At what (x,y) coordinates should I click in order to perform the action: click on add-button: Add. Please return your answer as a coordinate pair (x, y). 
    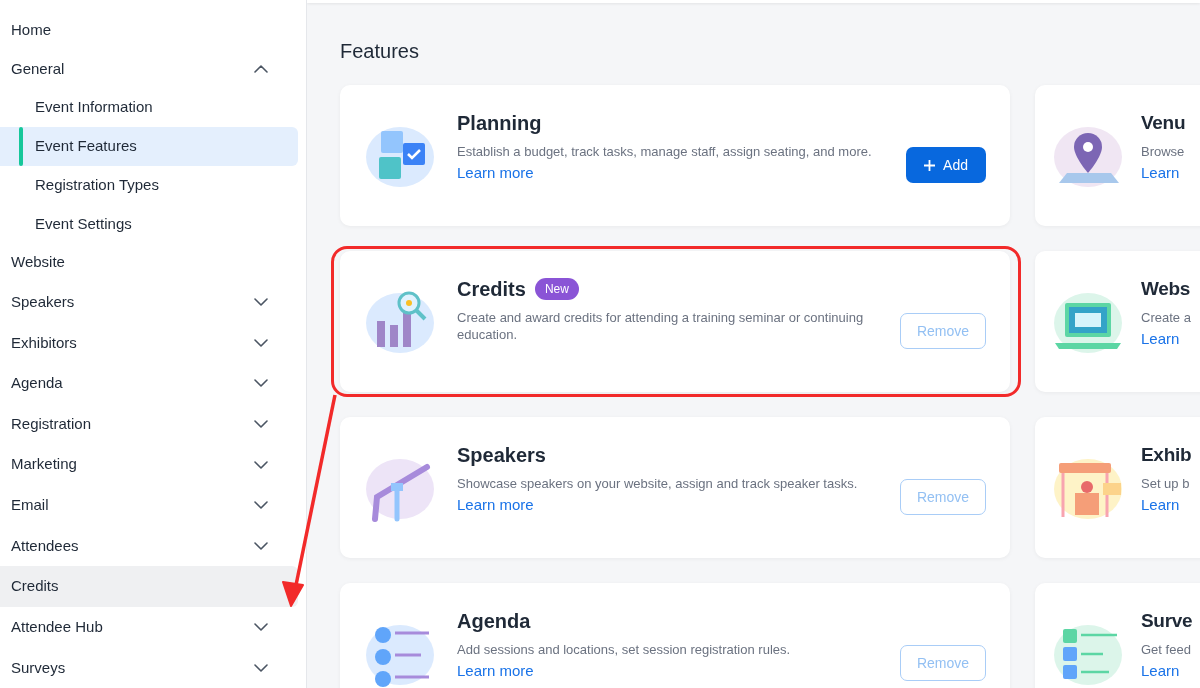
    Looking at the image, I should click on (946, 165).